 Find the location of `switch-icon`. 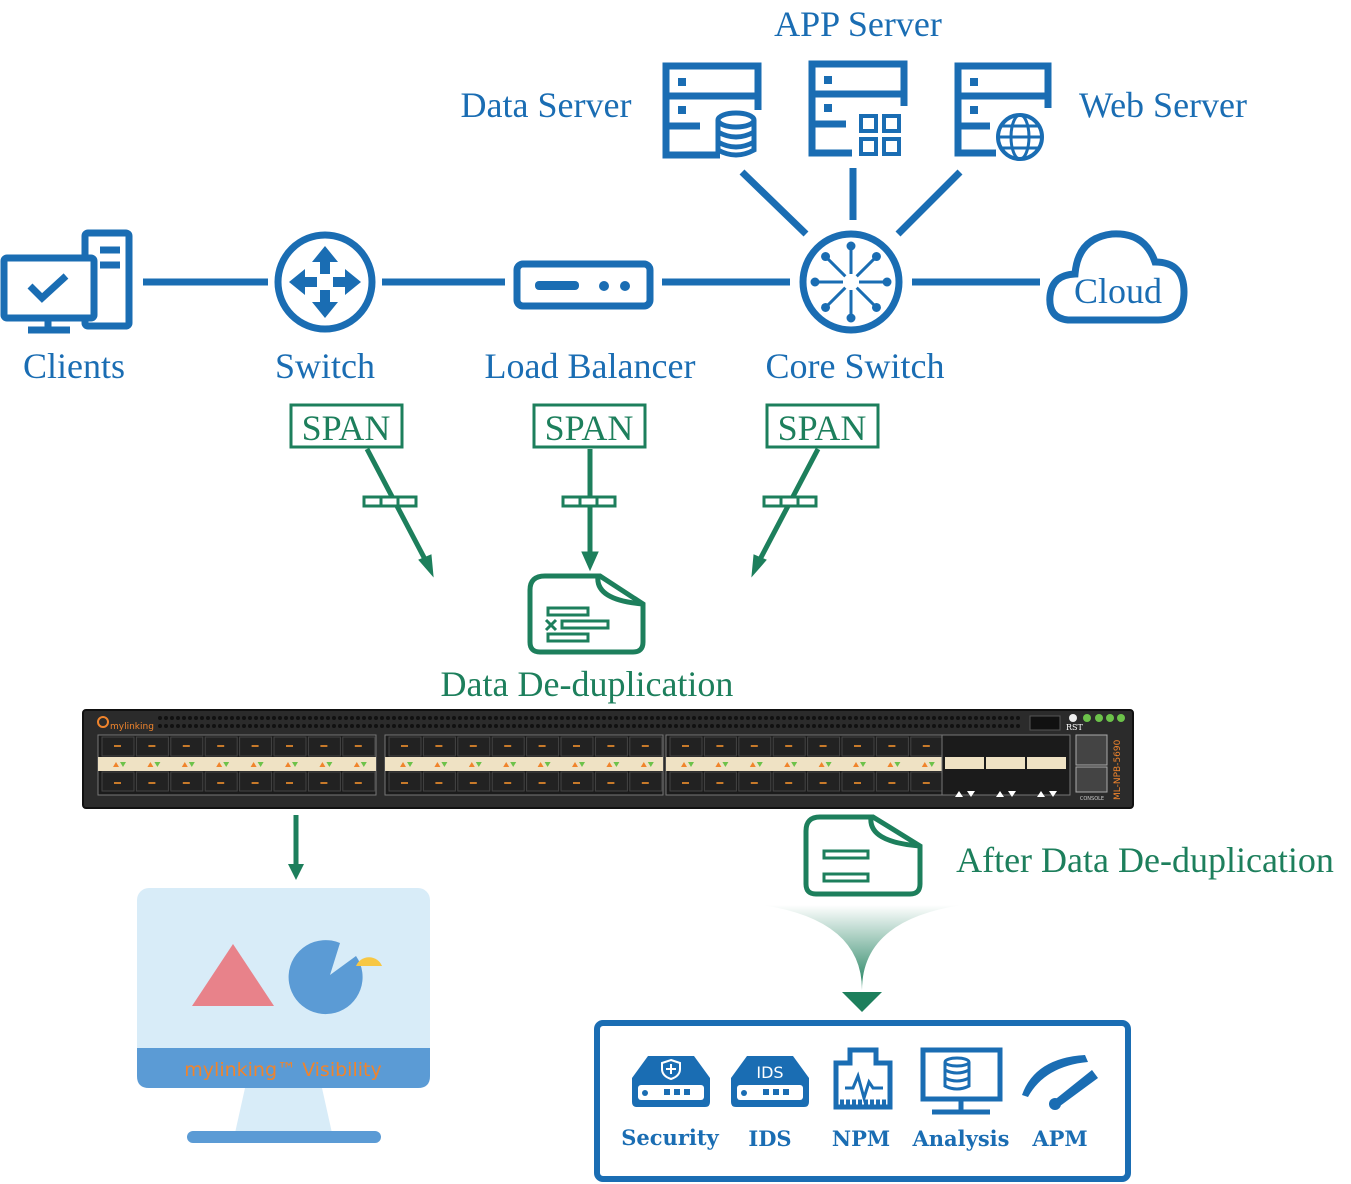

switch-icon is located at coordinates (325, 282).